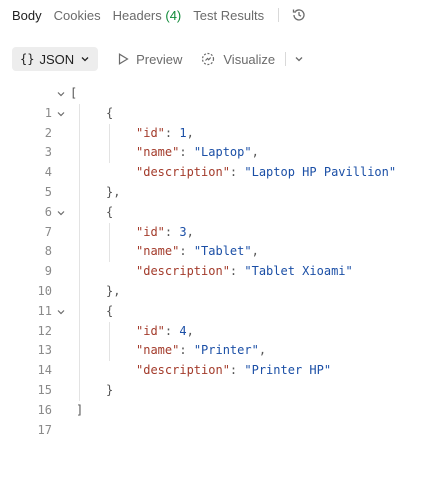 Image resolution: width=421 pixels, height=480 pixels. I want to click on code-line: 11 },, so click(210, 300).